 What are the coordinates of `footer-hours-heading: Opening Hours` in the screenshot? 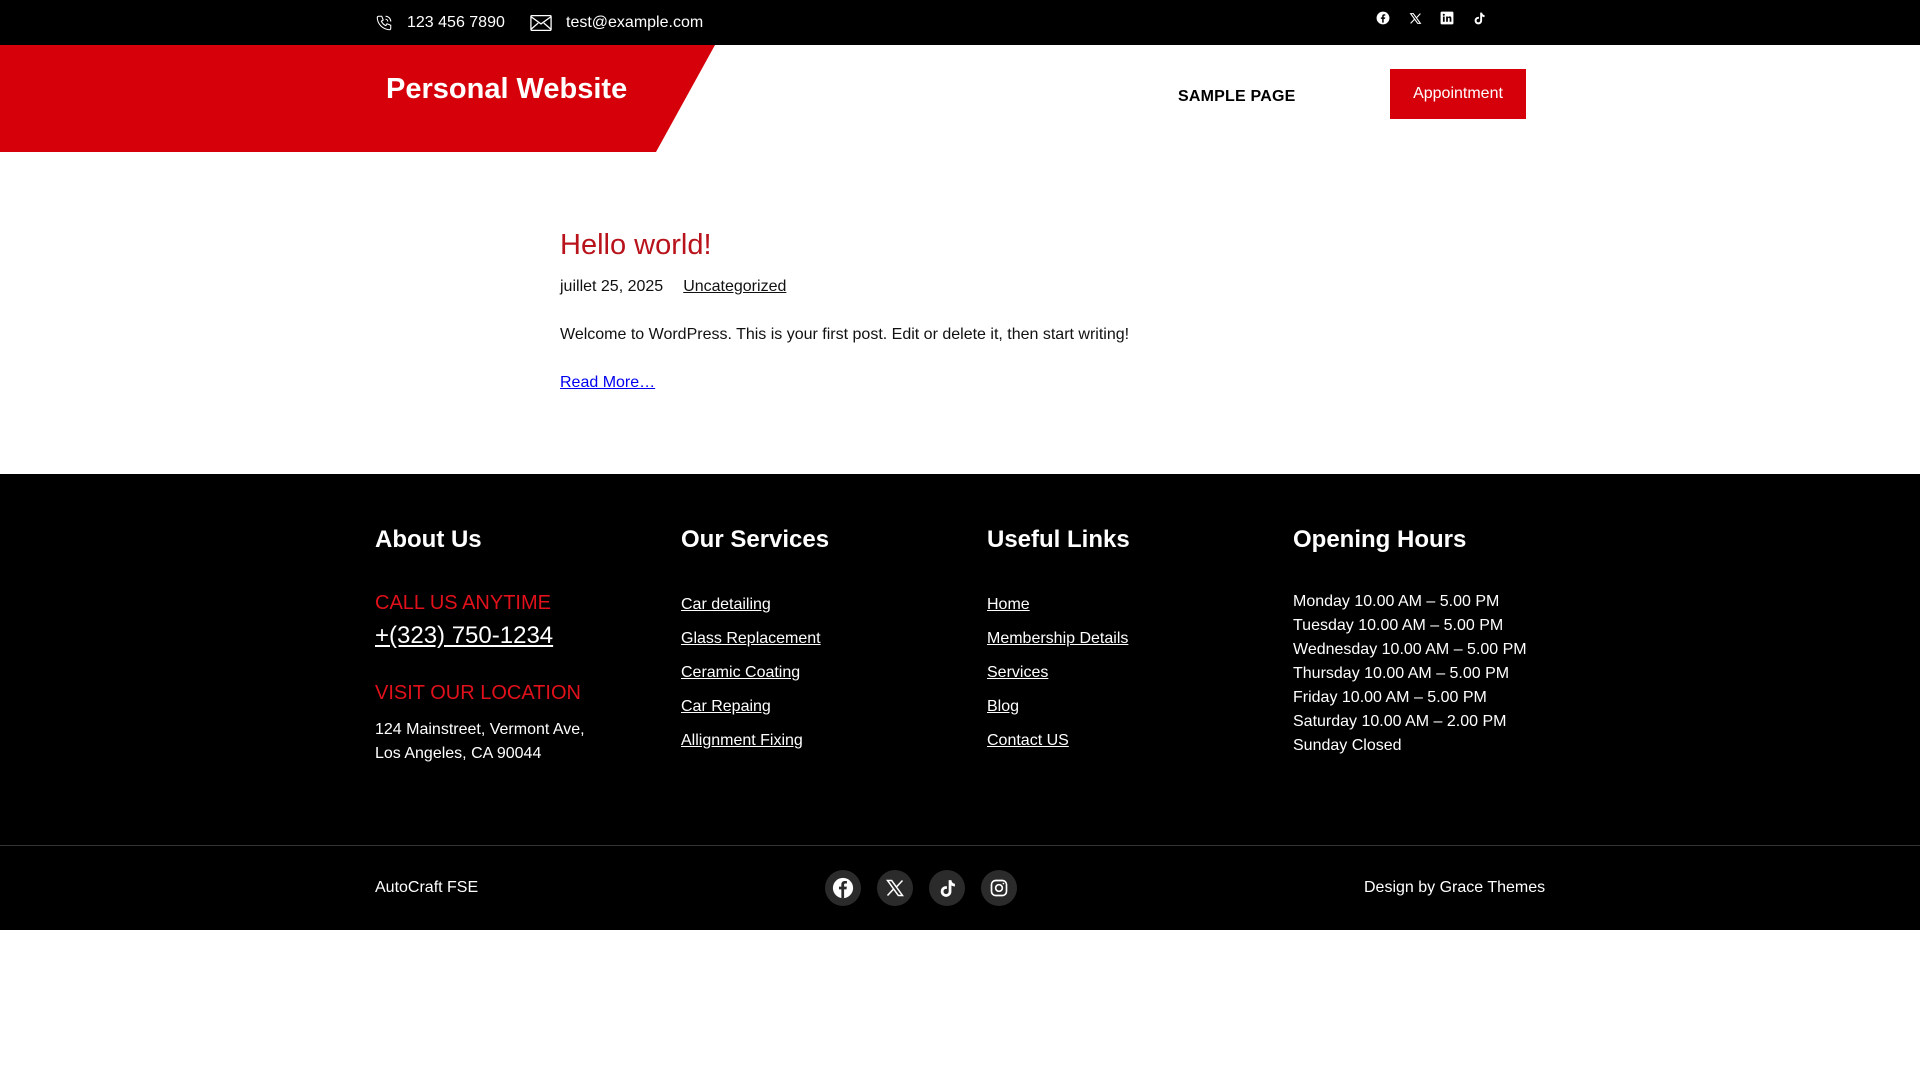 It's located at (1380, 539).